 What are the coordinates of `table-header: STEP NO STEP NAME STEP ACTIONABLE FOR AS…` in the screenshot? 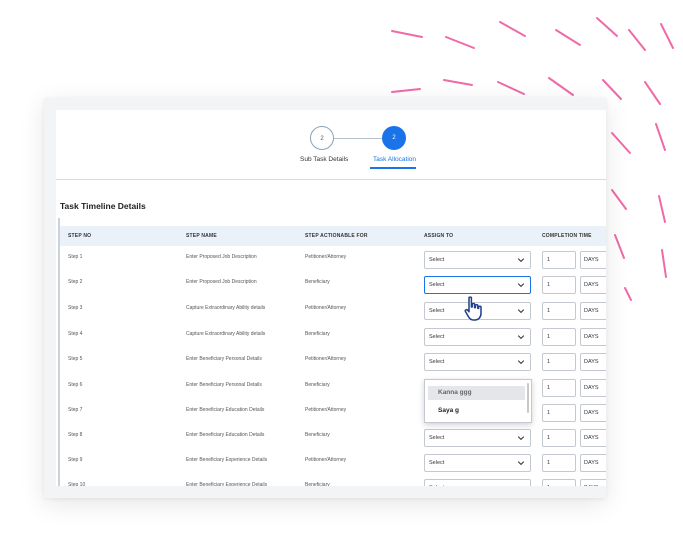 It's located at (333, 236).